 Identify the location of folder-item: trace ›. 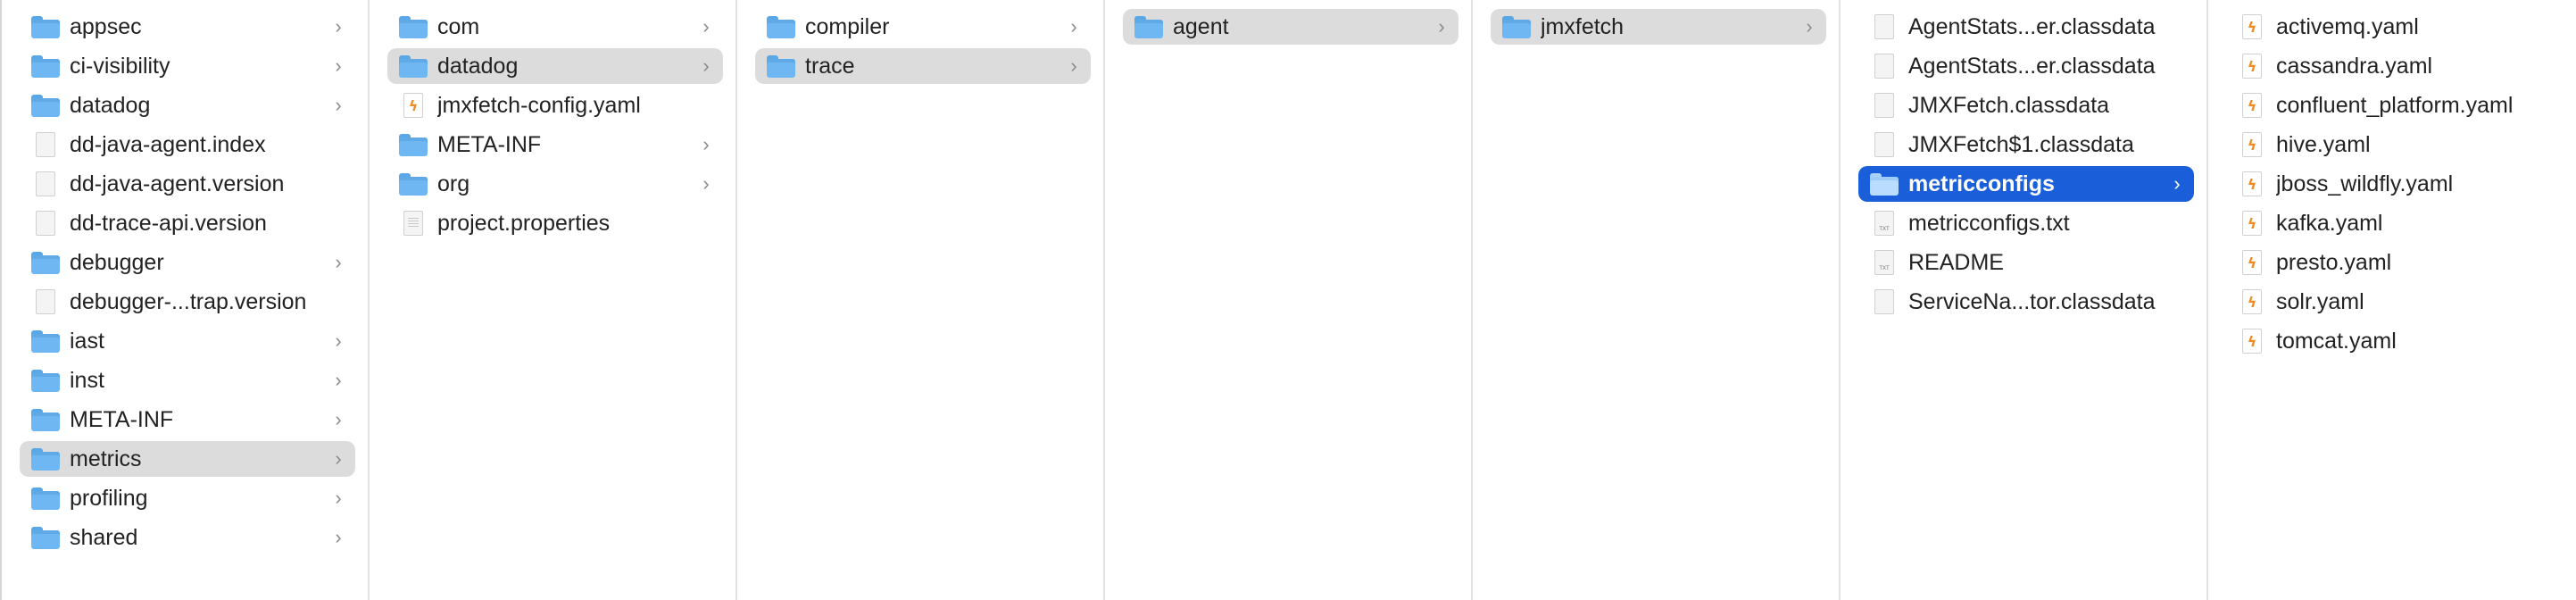
(923, 66).